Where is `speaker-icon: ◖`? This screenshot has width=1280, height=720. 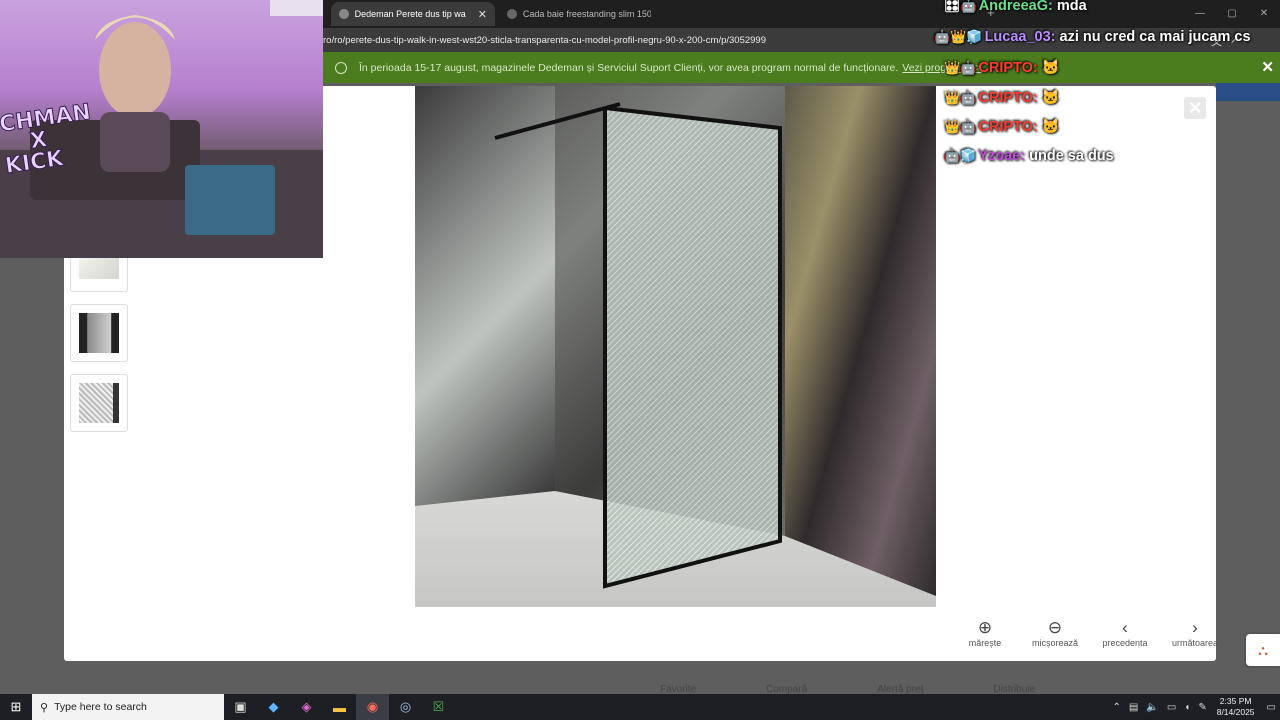
speaker-icon: ◖ is located at coordinates (1187, 707).